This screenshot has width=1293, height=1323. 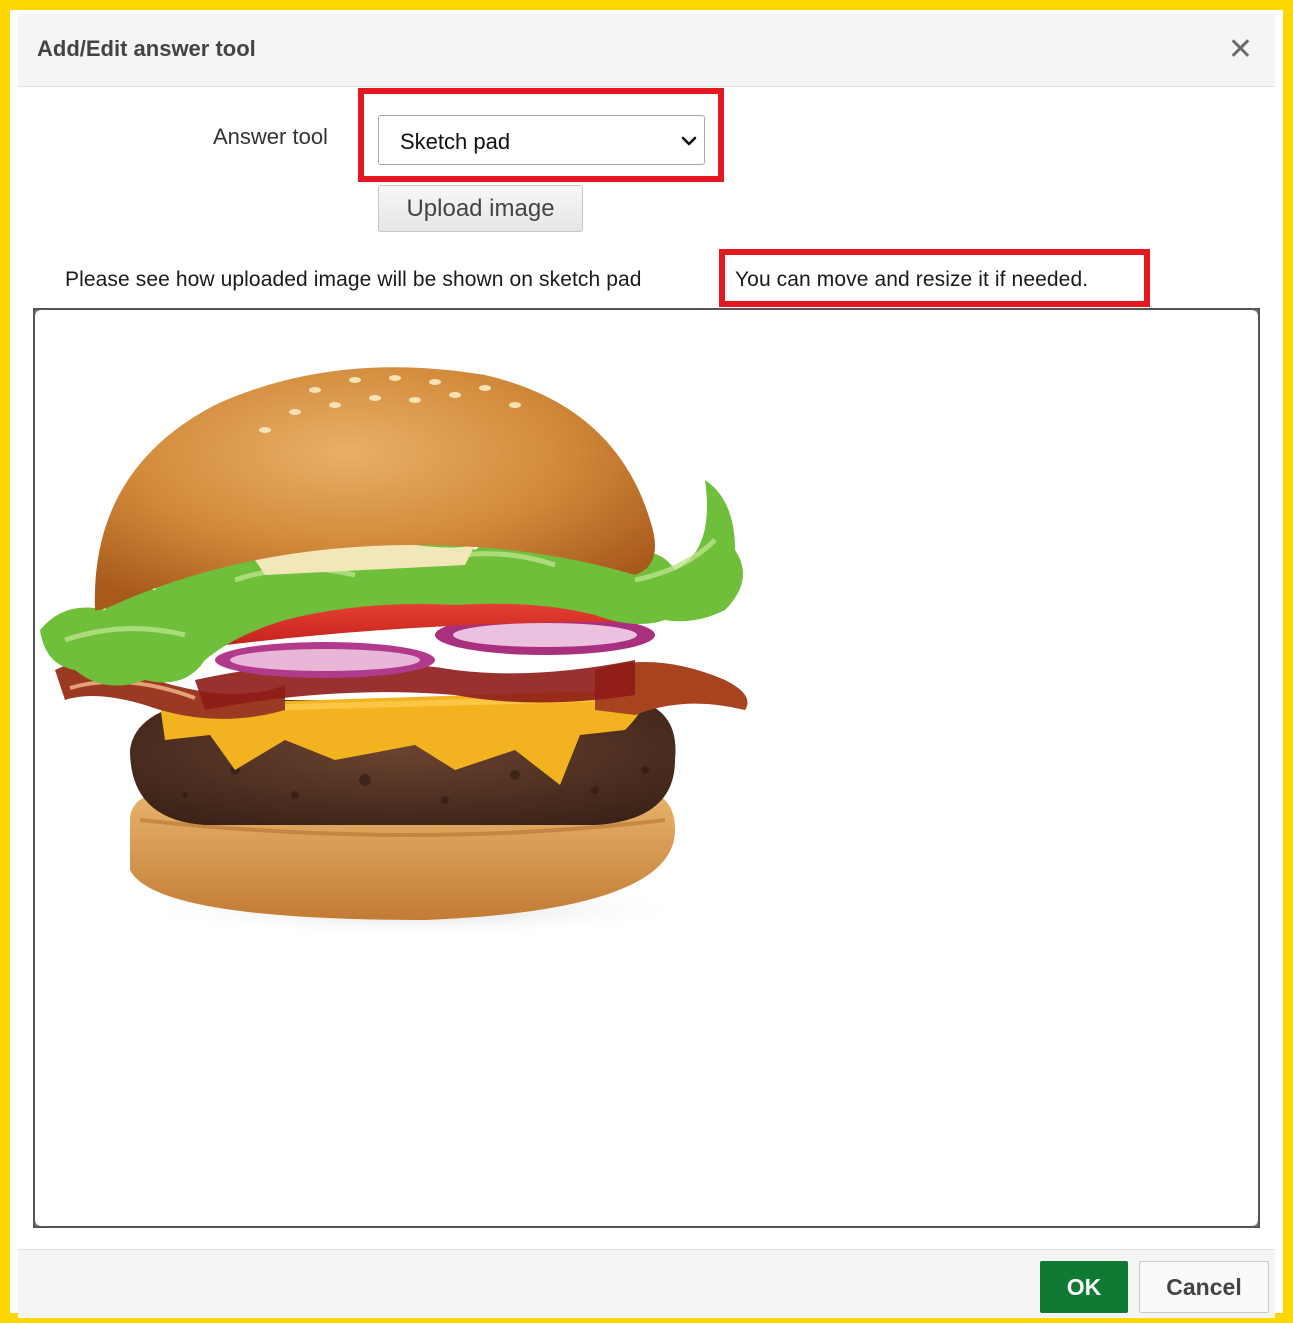 What do you see at coordinates (270, 136) in the screenshot?
I see `answer-tool-label: Answer tool` at bounding box center [270, 136].